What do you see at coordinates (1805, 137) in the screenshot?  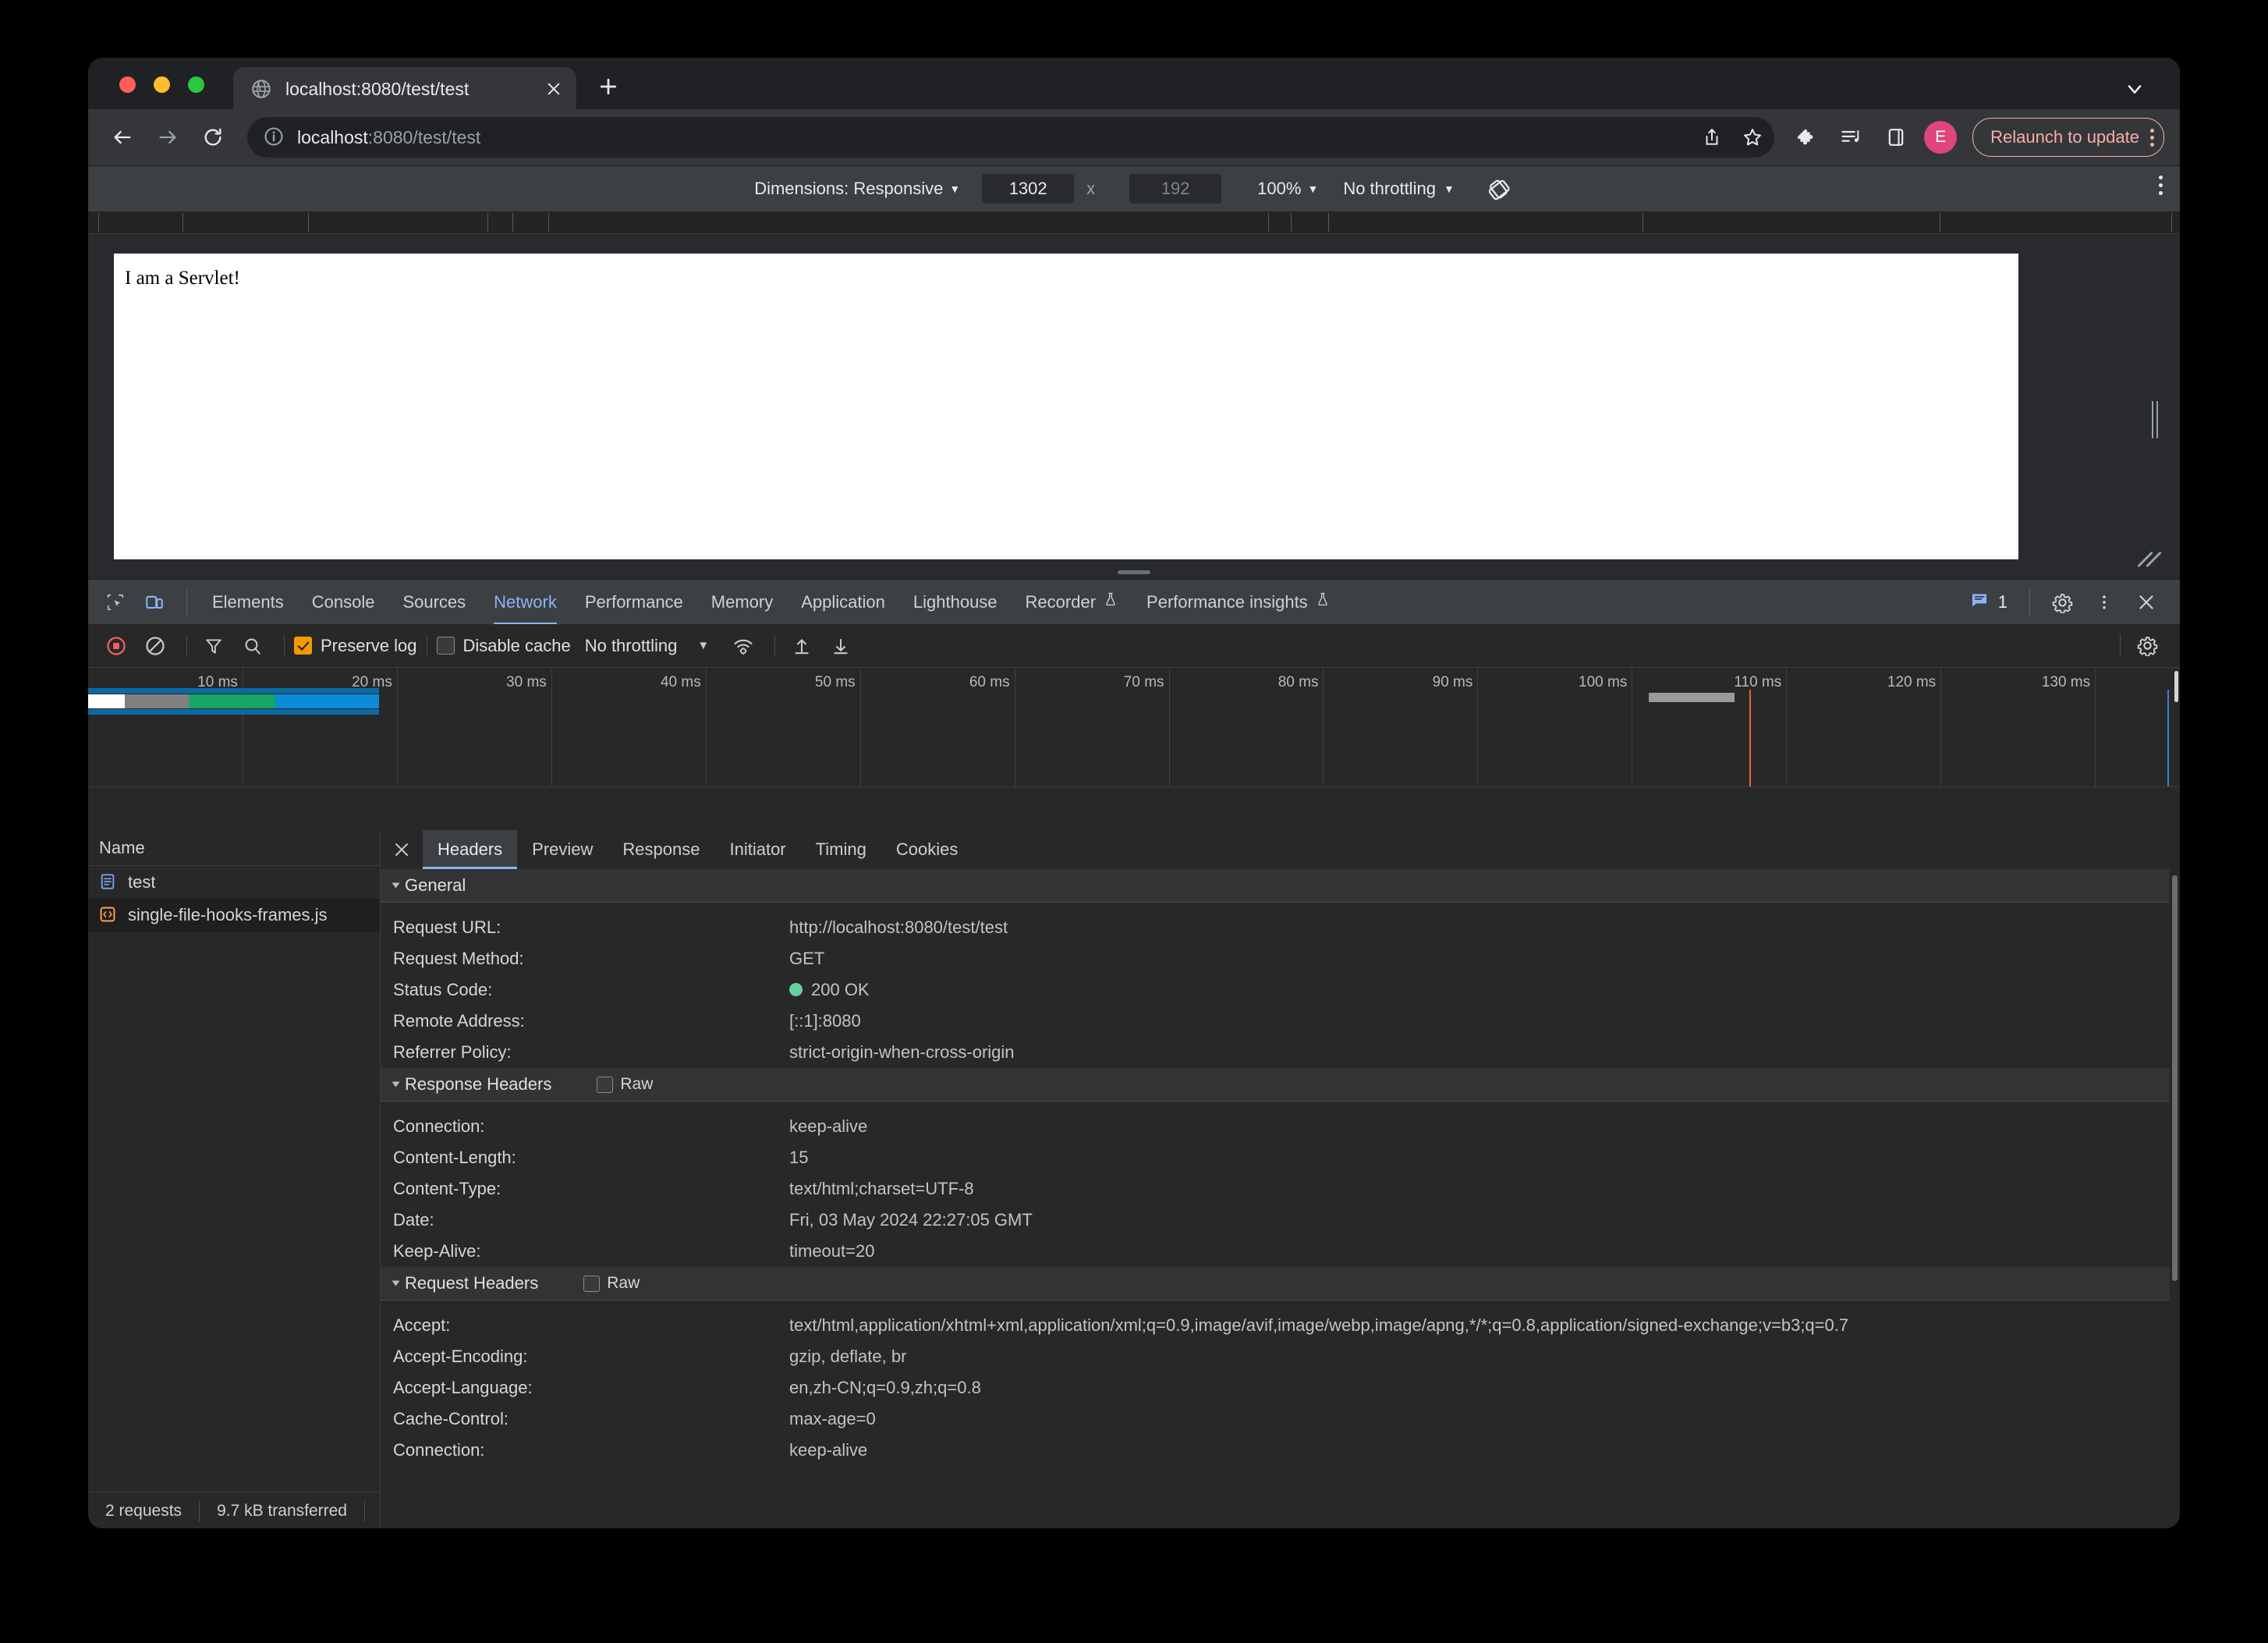 I see `puzzle-icon` at bounding box center [1805, 137].